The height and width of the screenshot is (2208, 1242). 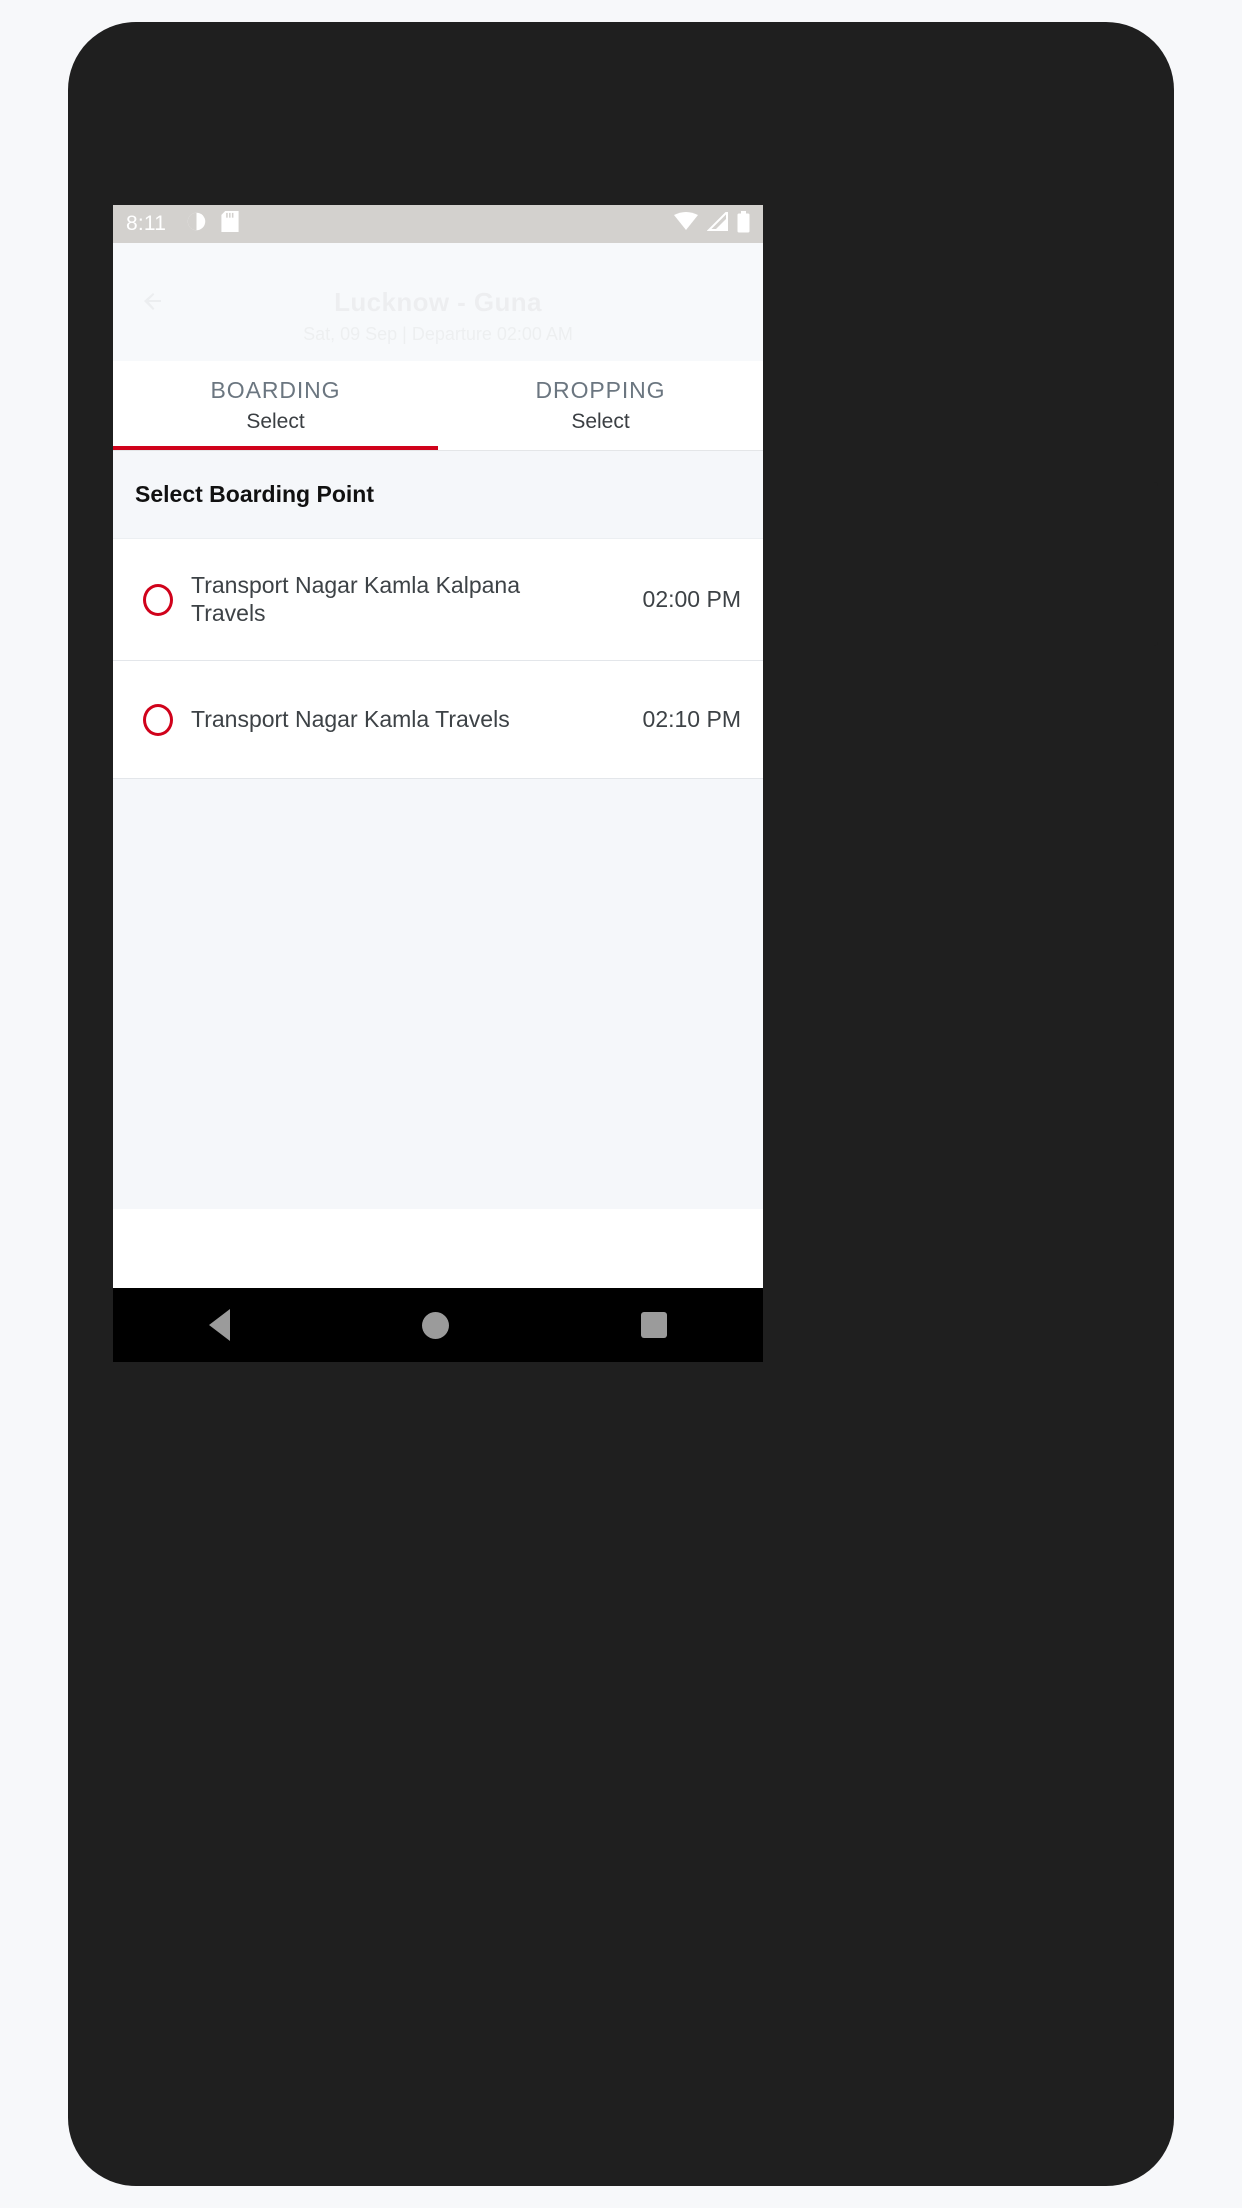 I want to click on android-nav-bar, so click(x=438, y=1325).